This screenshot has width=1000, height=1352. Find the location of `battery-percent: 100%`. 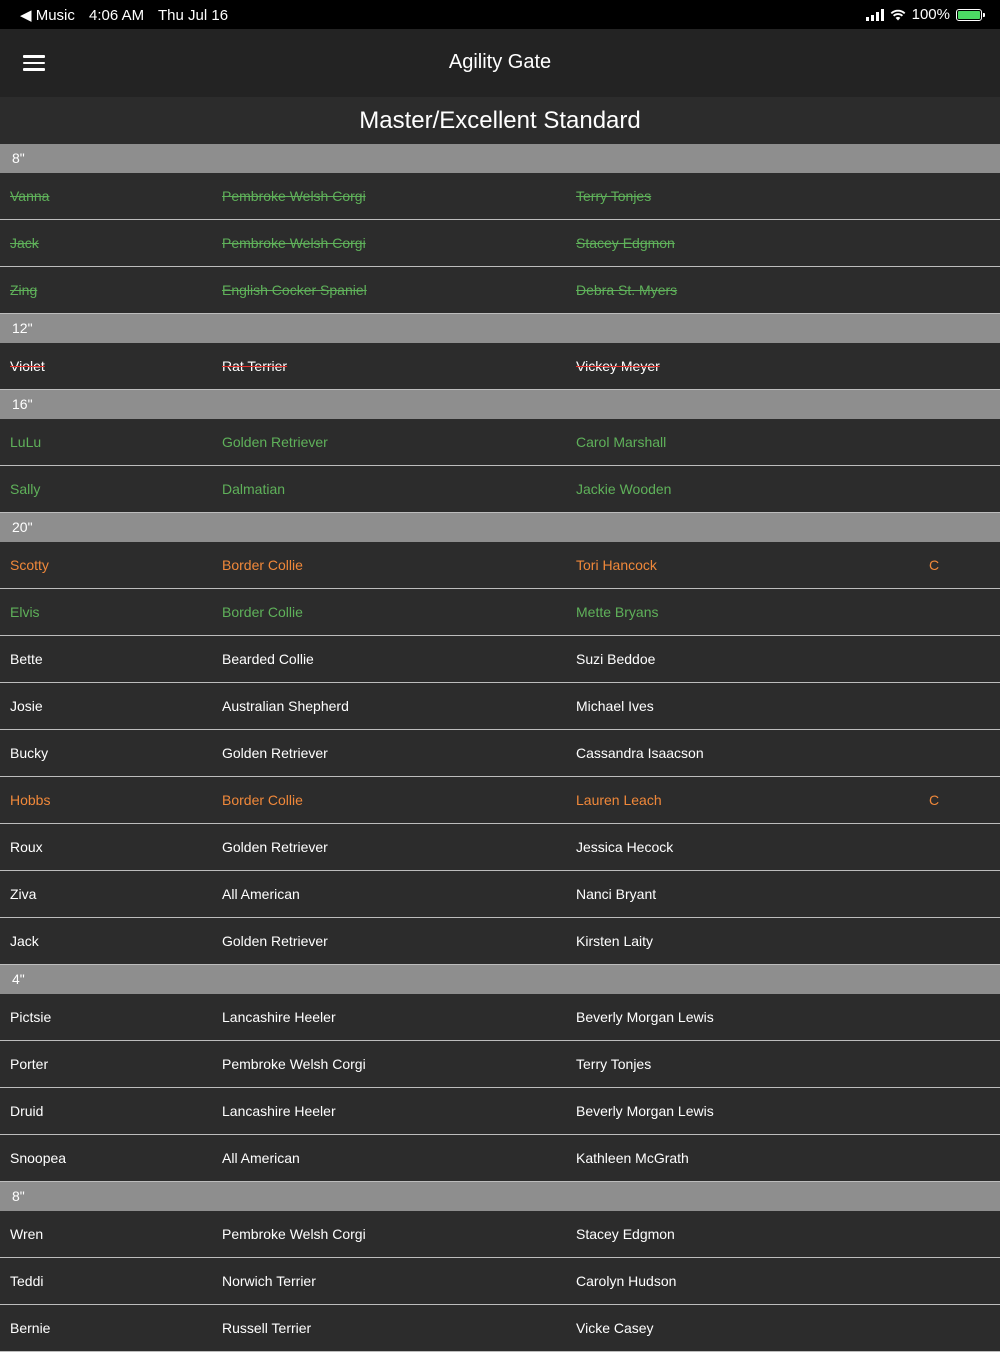

battery-percent: 100% is located at coordinates (930, 14).